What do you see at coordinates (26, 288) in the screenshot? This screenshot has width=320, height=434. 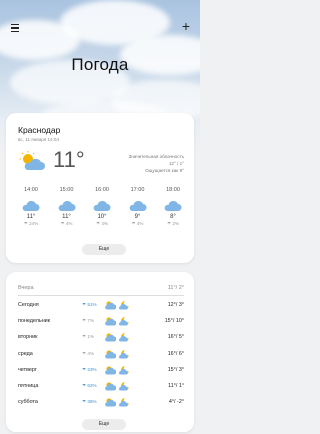 I see `yesterday-label: Вчера` at bounding box center [26, 288].